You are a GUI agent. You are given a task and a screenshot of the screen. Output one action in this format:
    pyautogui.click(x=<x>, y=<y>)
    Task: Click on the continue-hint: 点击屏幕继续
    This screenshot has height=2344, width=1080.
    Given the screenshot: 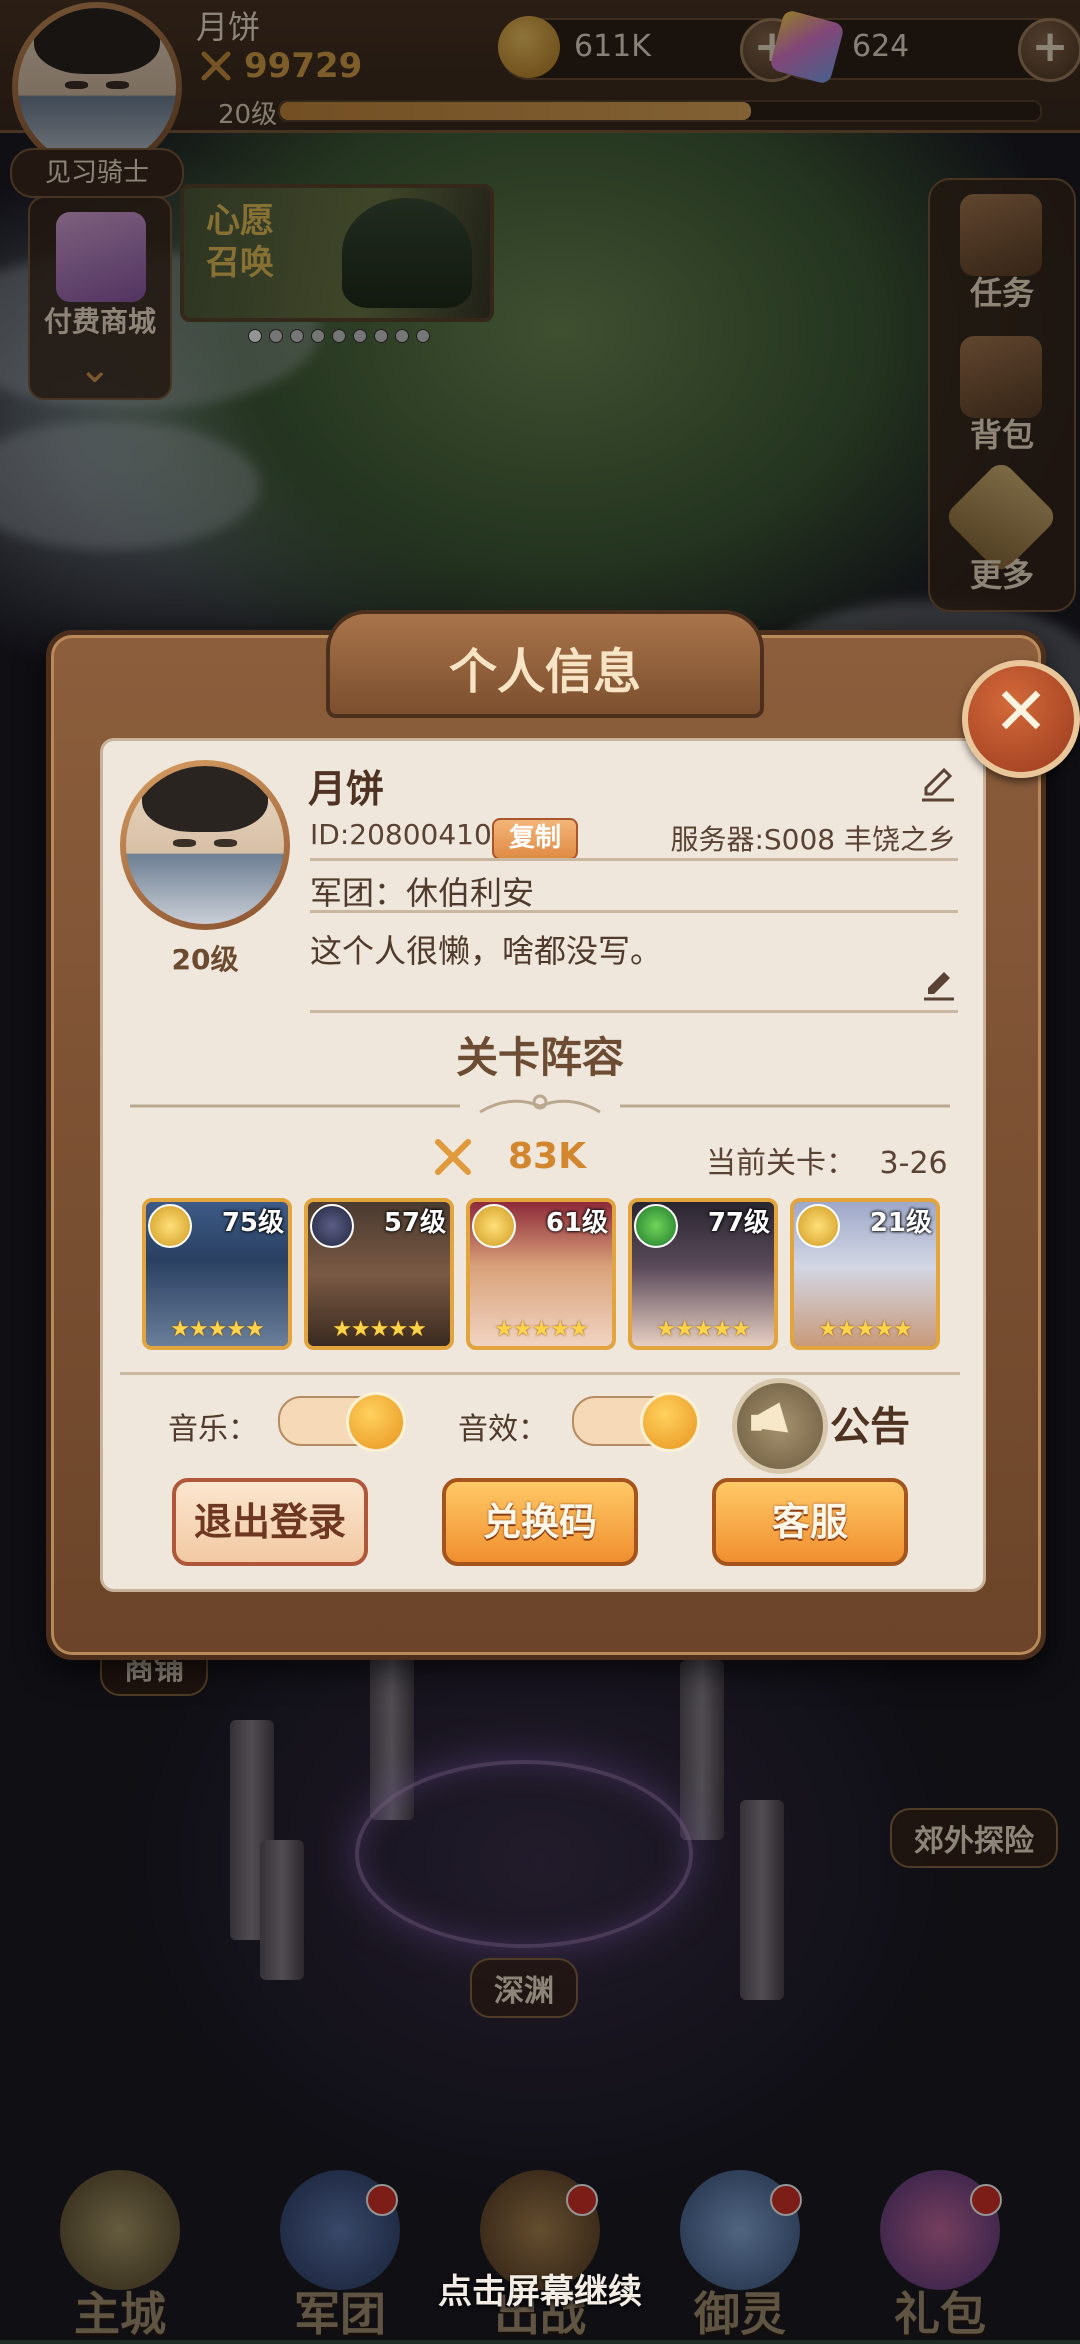 What is the action you would take?
    pyautogui.click(x=540, y=2288)
    